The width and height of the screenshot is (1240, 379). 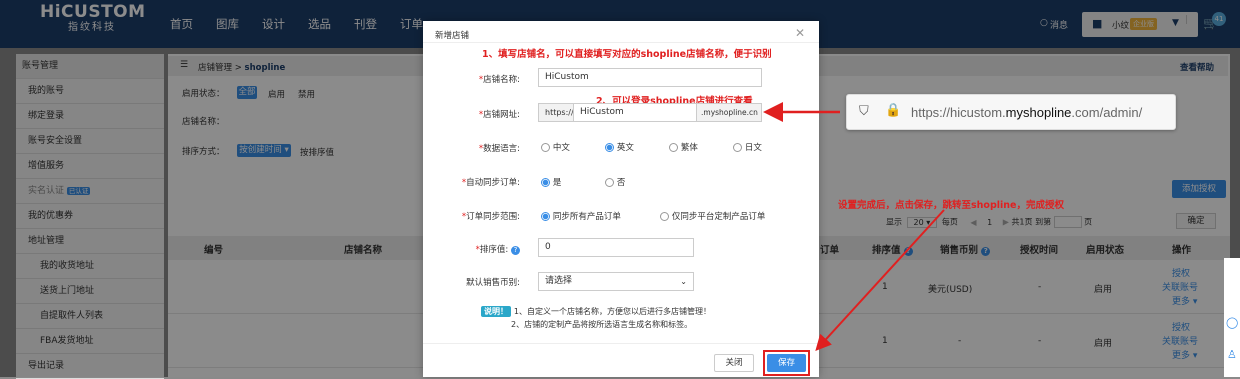 I want to click on annotation-arrows, so click(x=854, y=226).